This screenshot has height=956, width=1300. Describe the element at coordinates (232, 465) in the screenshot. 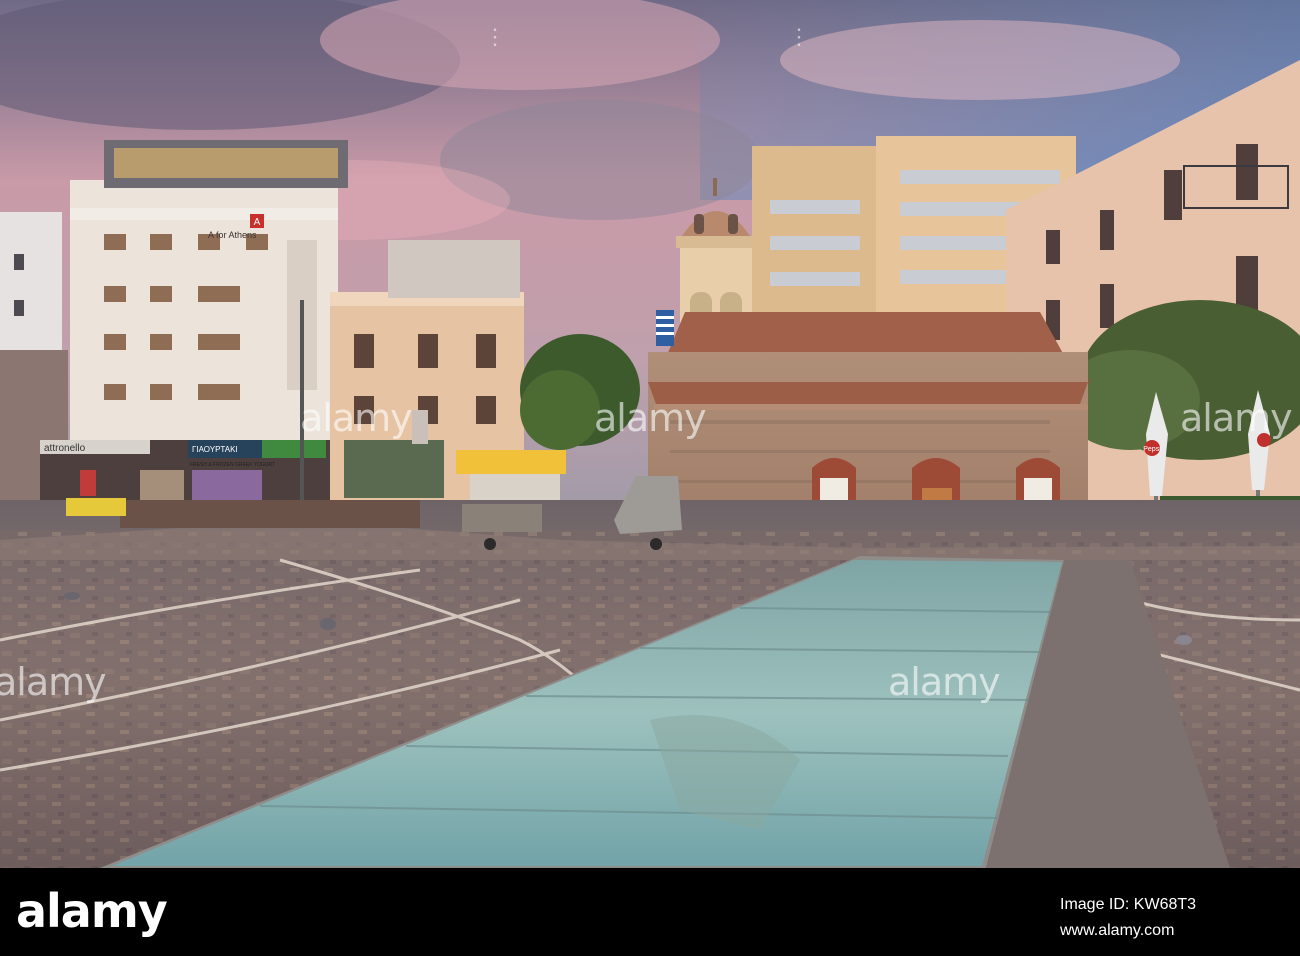

I see `shop-sign-sub: FRESH & FROZEN GREEK YOGURT` at that location.